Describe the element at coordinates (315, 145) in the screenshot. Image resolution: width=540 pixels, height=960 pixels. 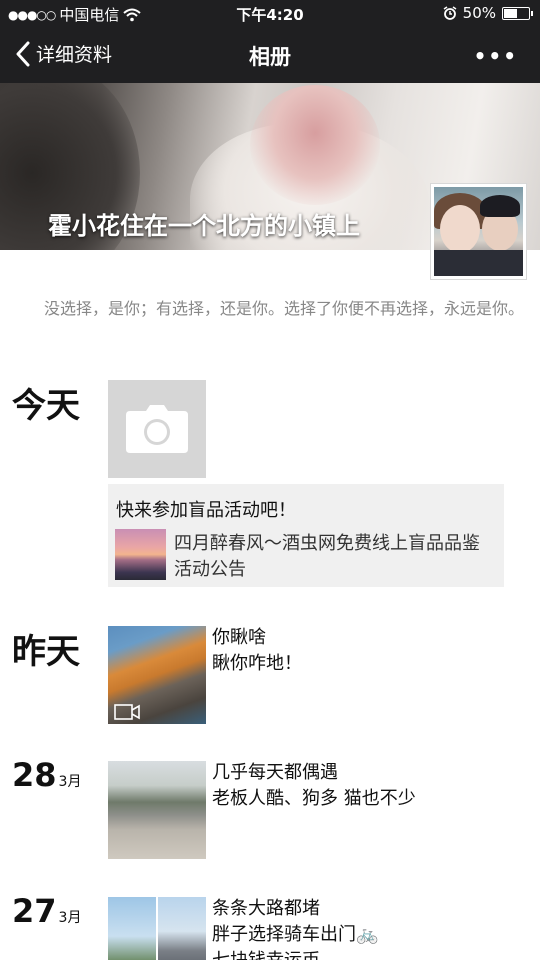
I see `cover-lips` at that location.